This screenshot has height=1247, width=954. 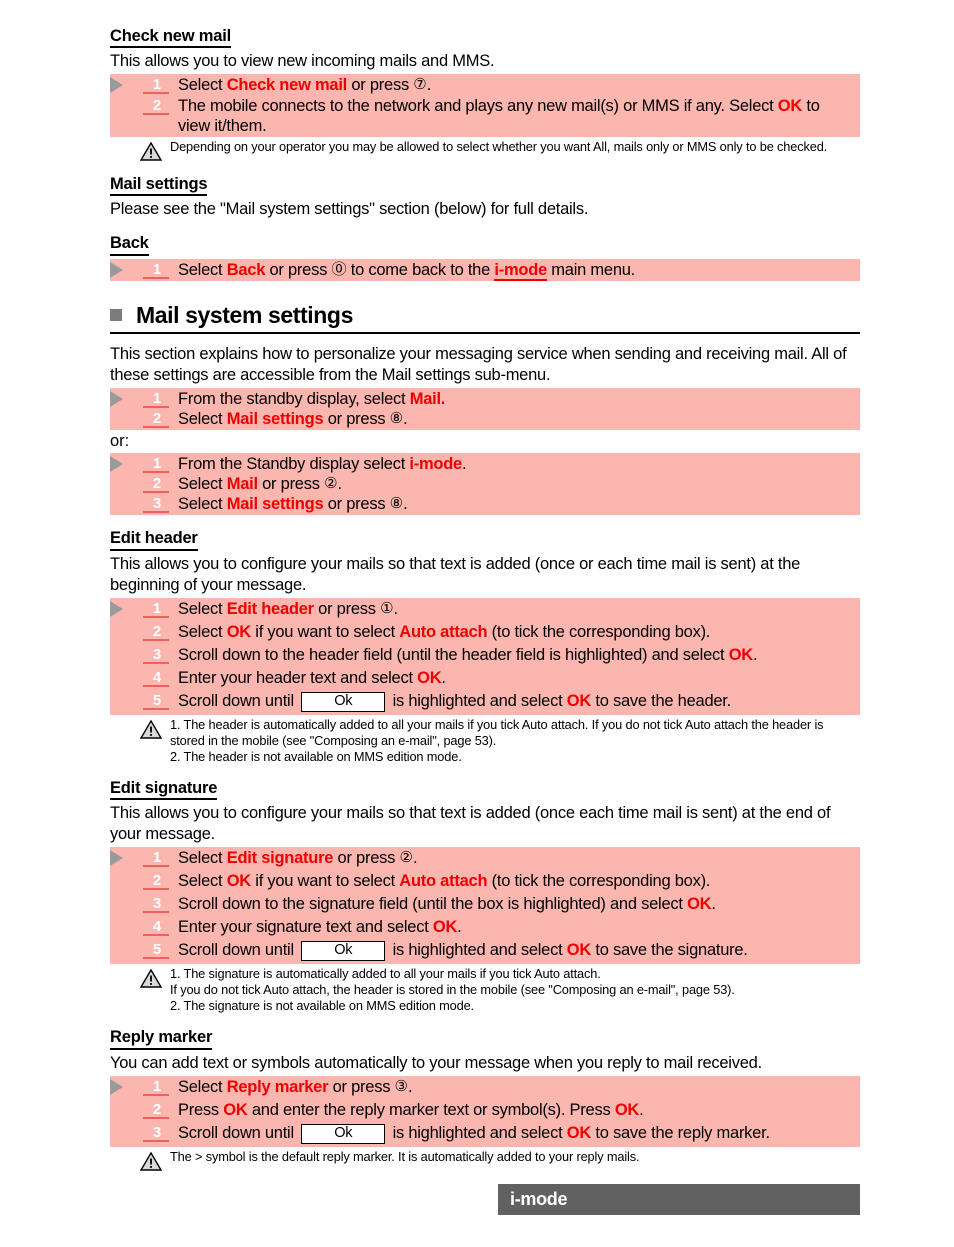 I want to click on step-text-run: (to tick the corresponding box)., so click(x=599, y=881).